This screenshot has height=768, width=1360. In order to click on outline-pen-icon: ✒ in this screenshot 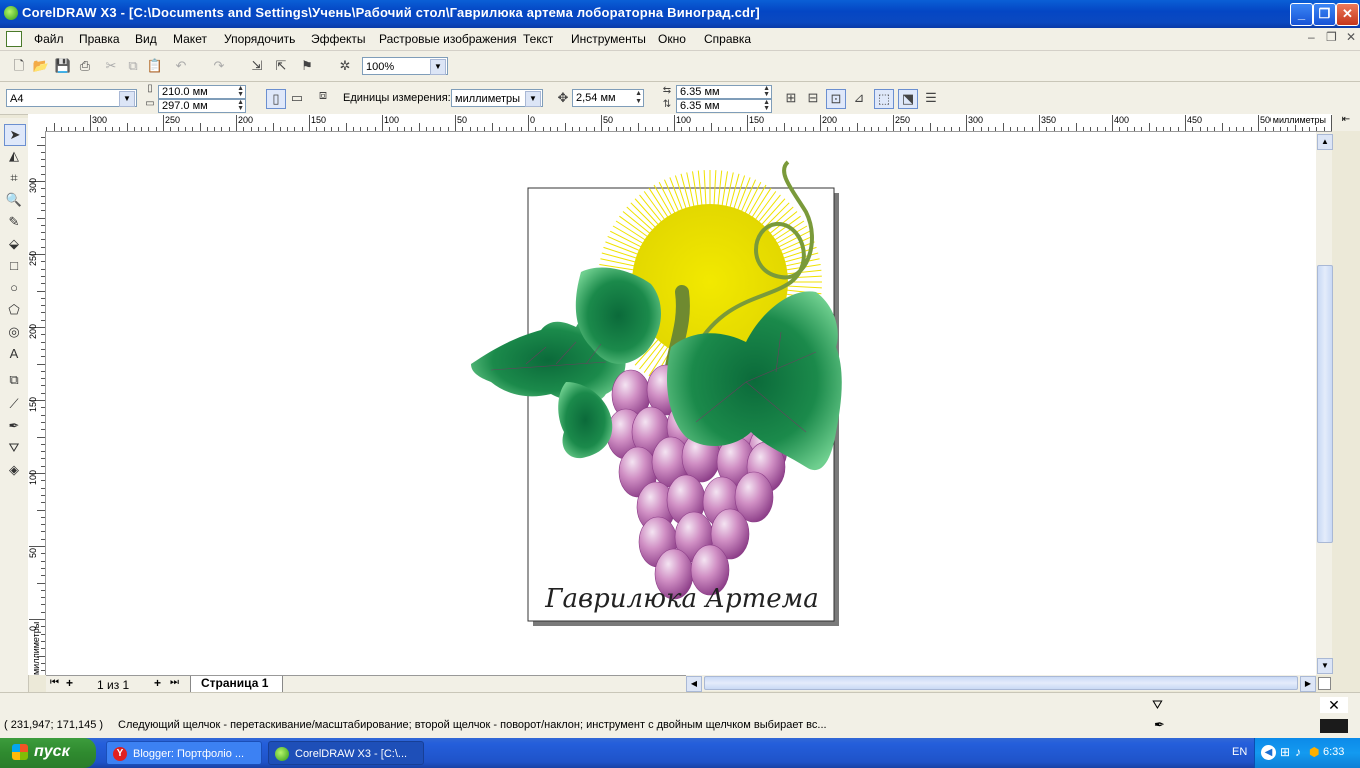, I will do `click(14, 426)`.